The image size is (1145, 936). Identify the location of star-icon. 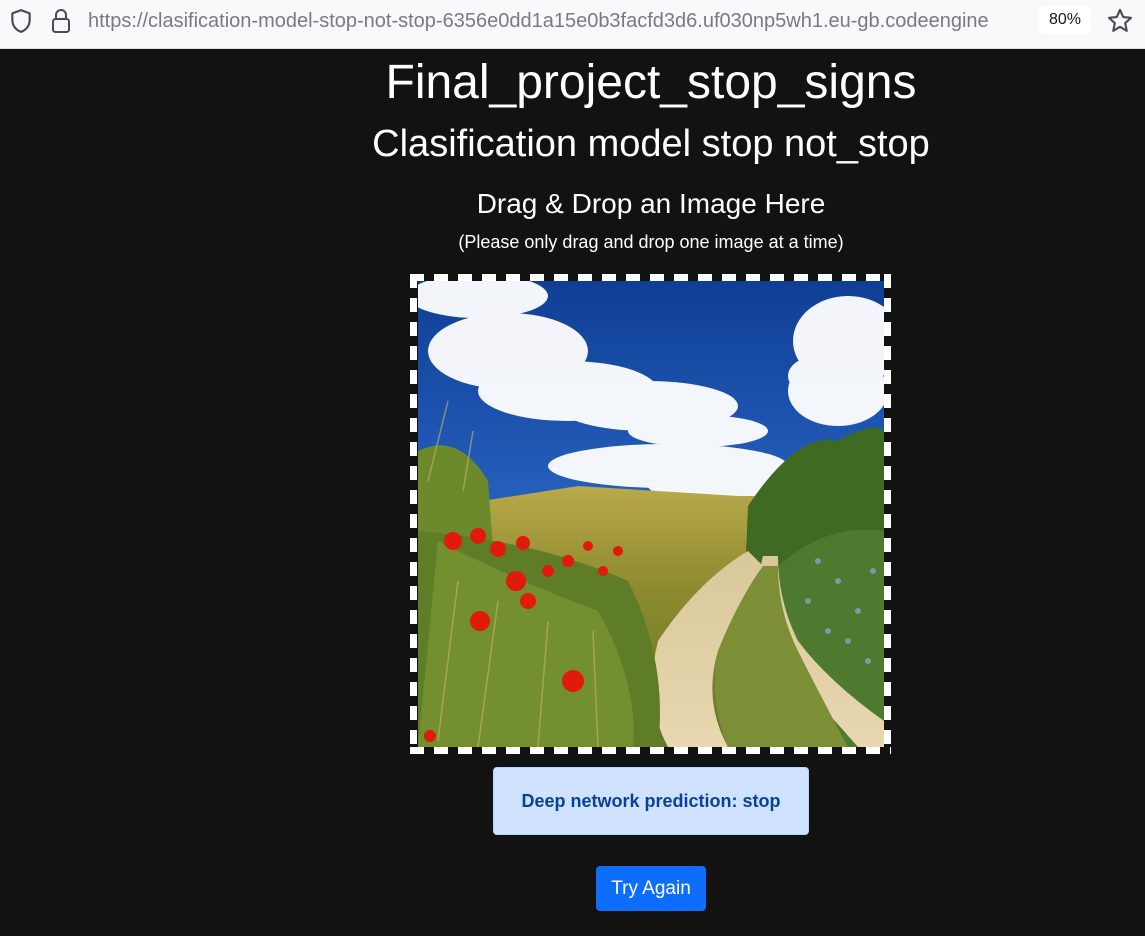
(1120, 21).